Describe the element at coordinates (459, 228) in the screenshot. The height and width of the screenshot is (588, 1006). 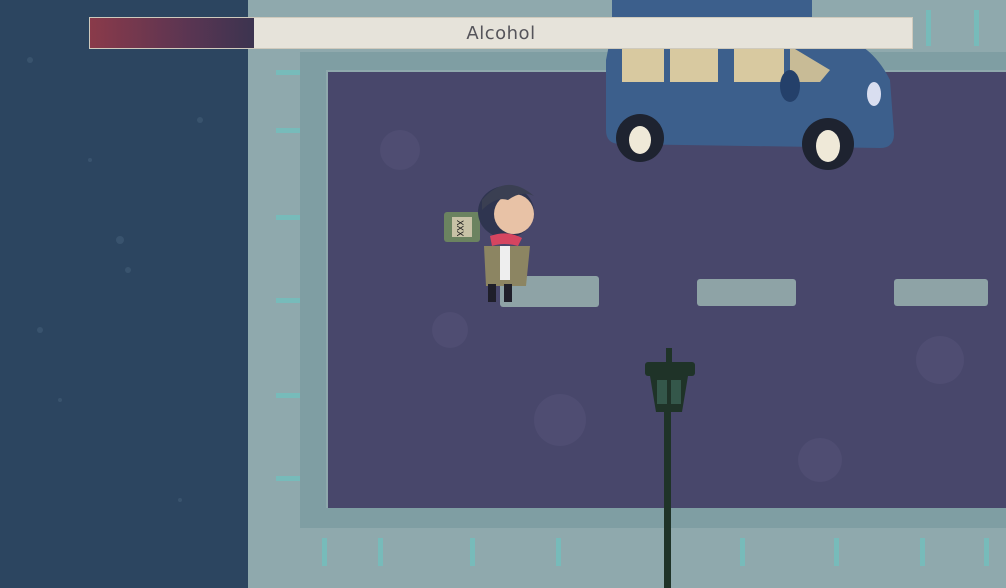
I see `bottle-label: XXX` at that location.